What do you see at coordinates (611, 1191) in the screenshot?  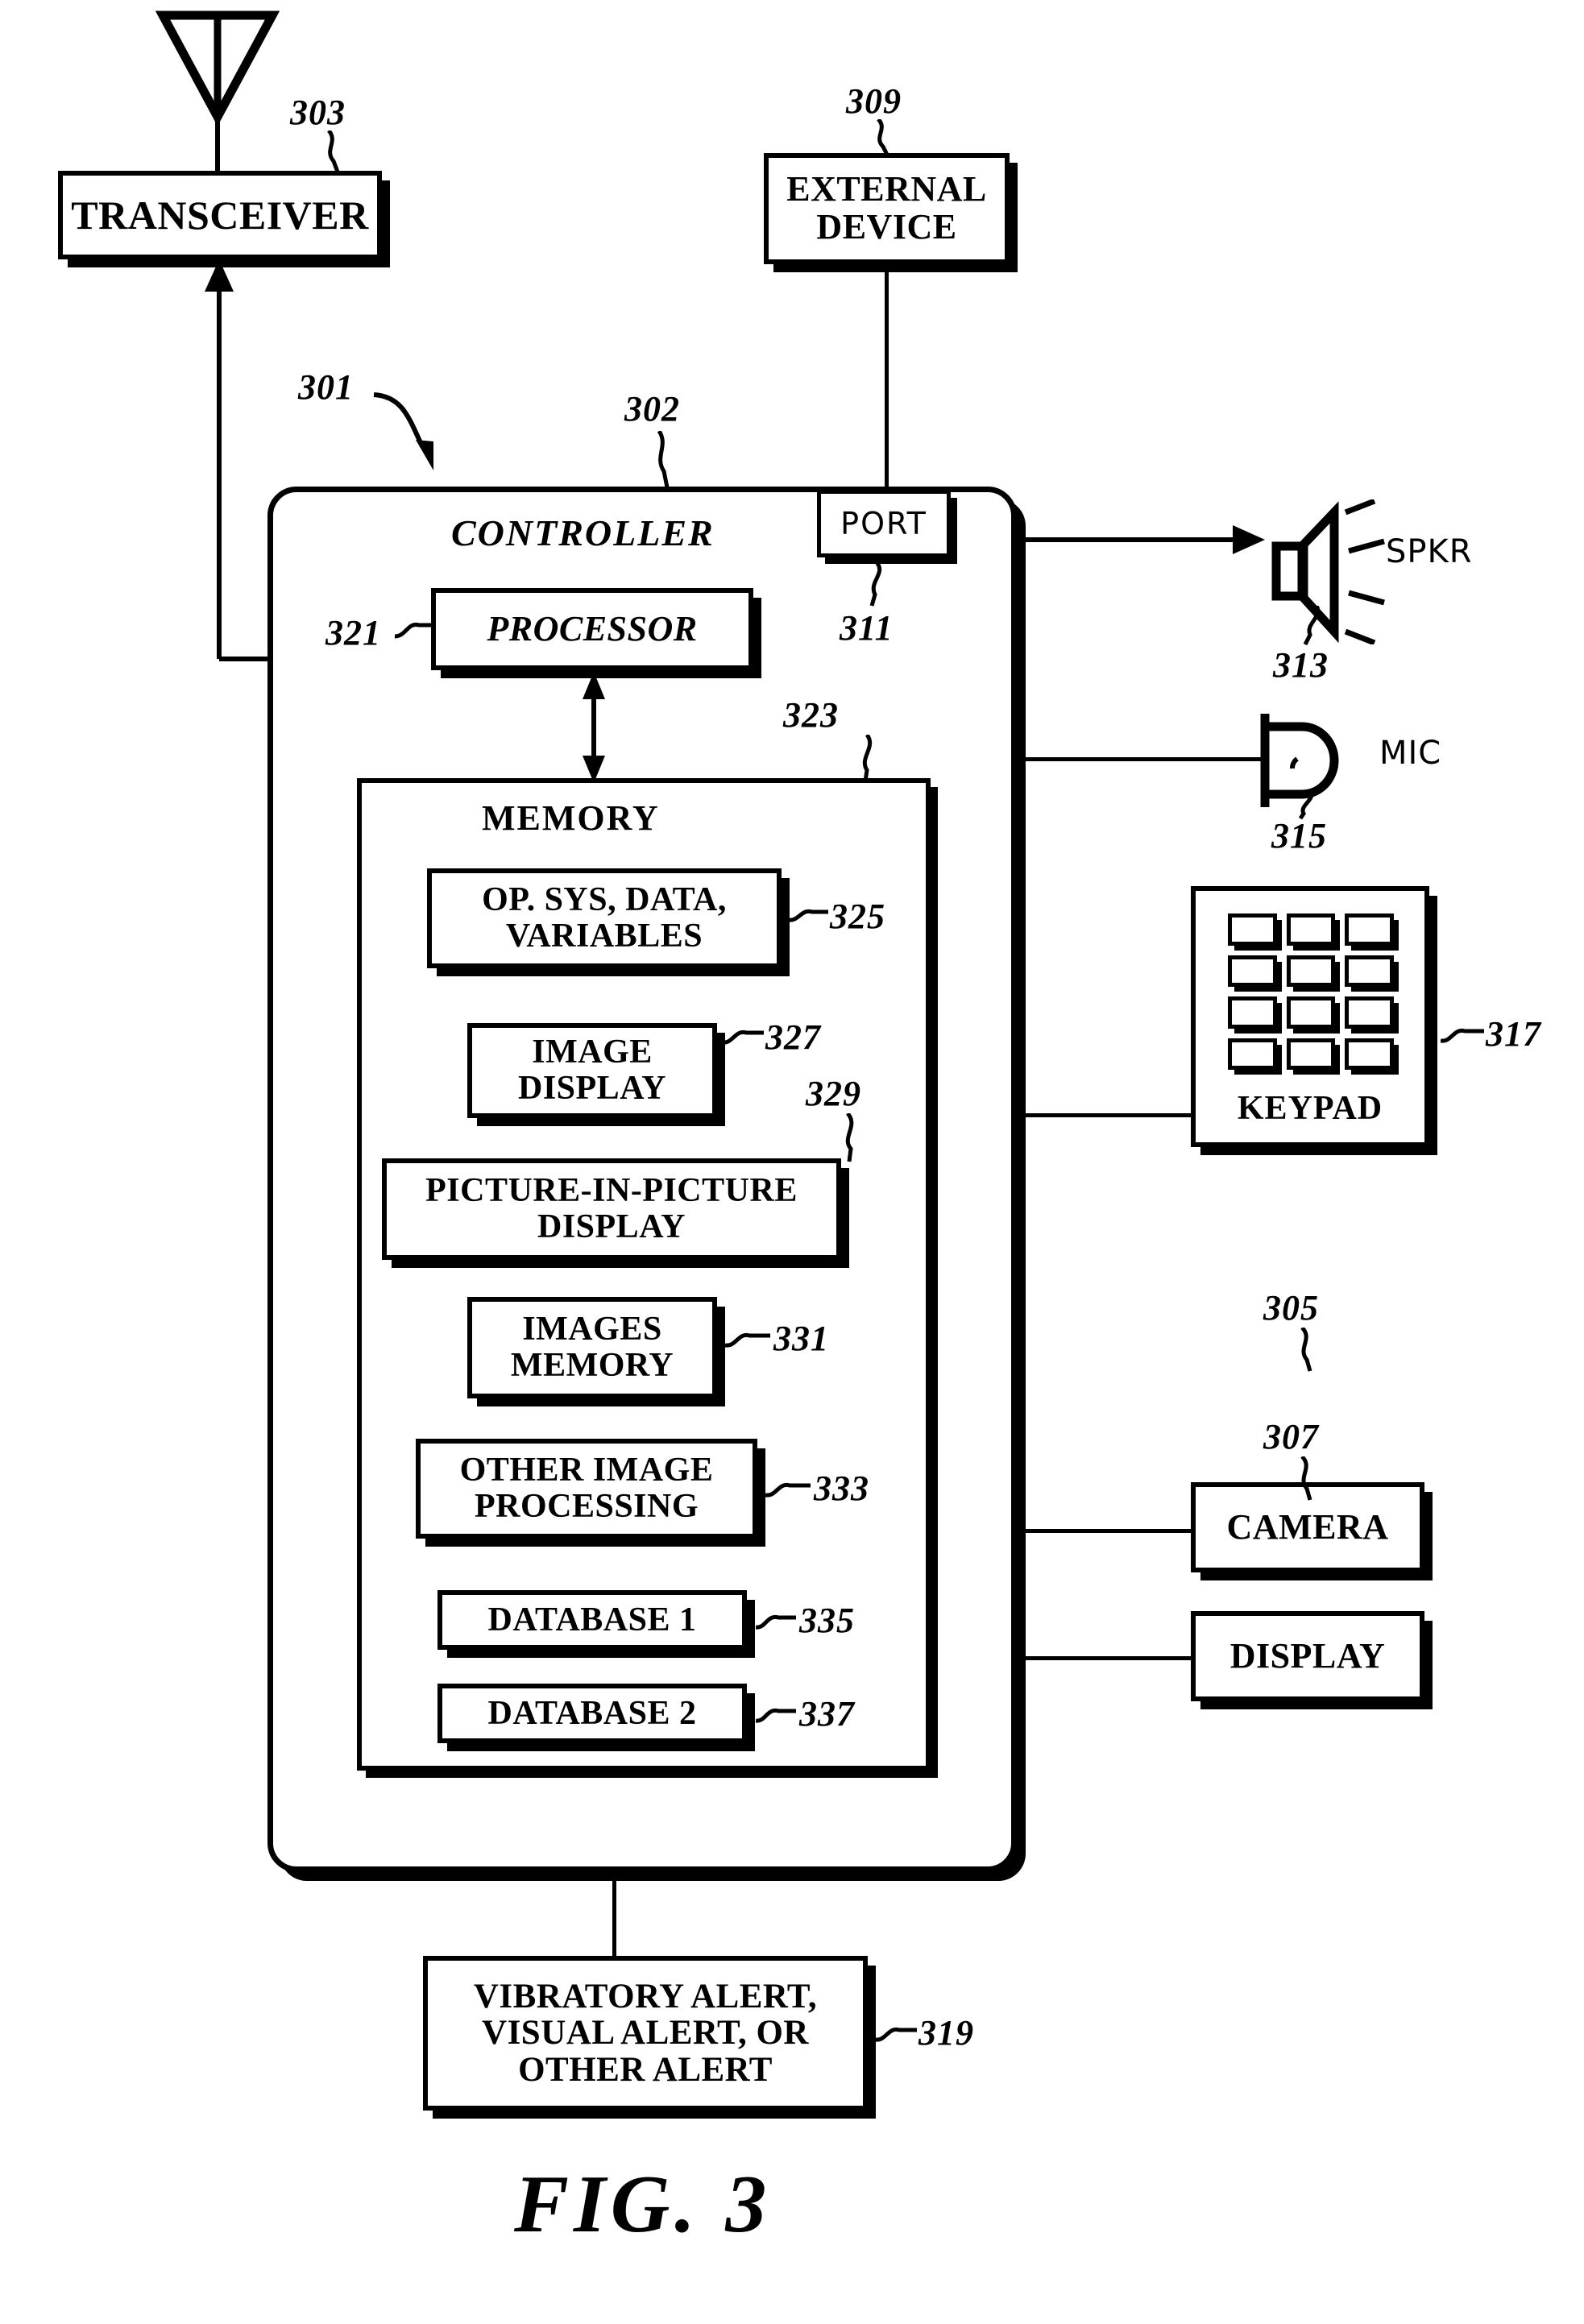 I see `pip-label-line1: PICTURE-IN-PICTURE` at bounding box center [611, 1191].